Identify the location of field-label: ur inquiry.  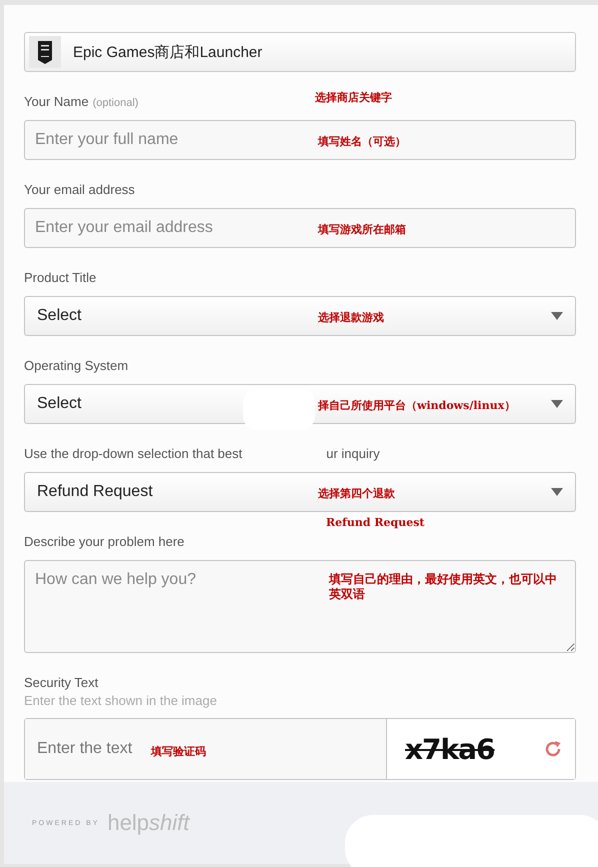
(353, 453).